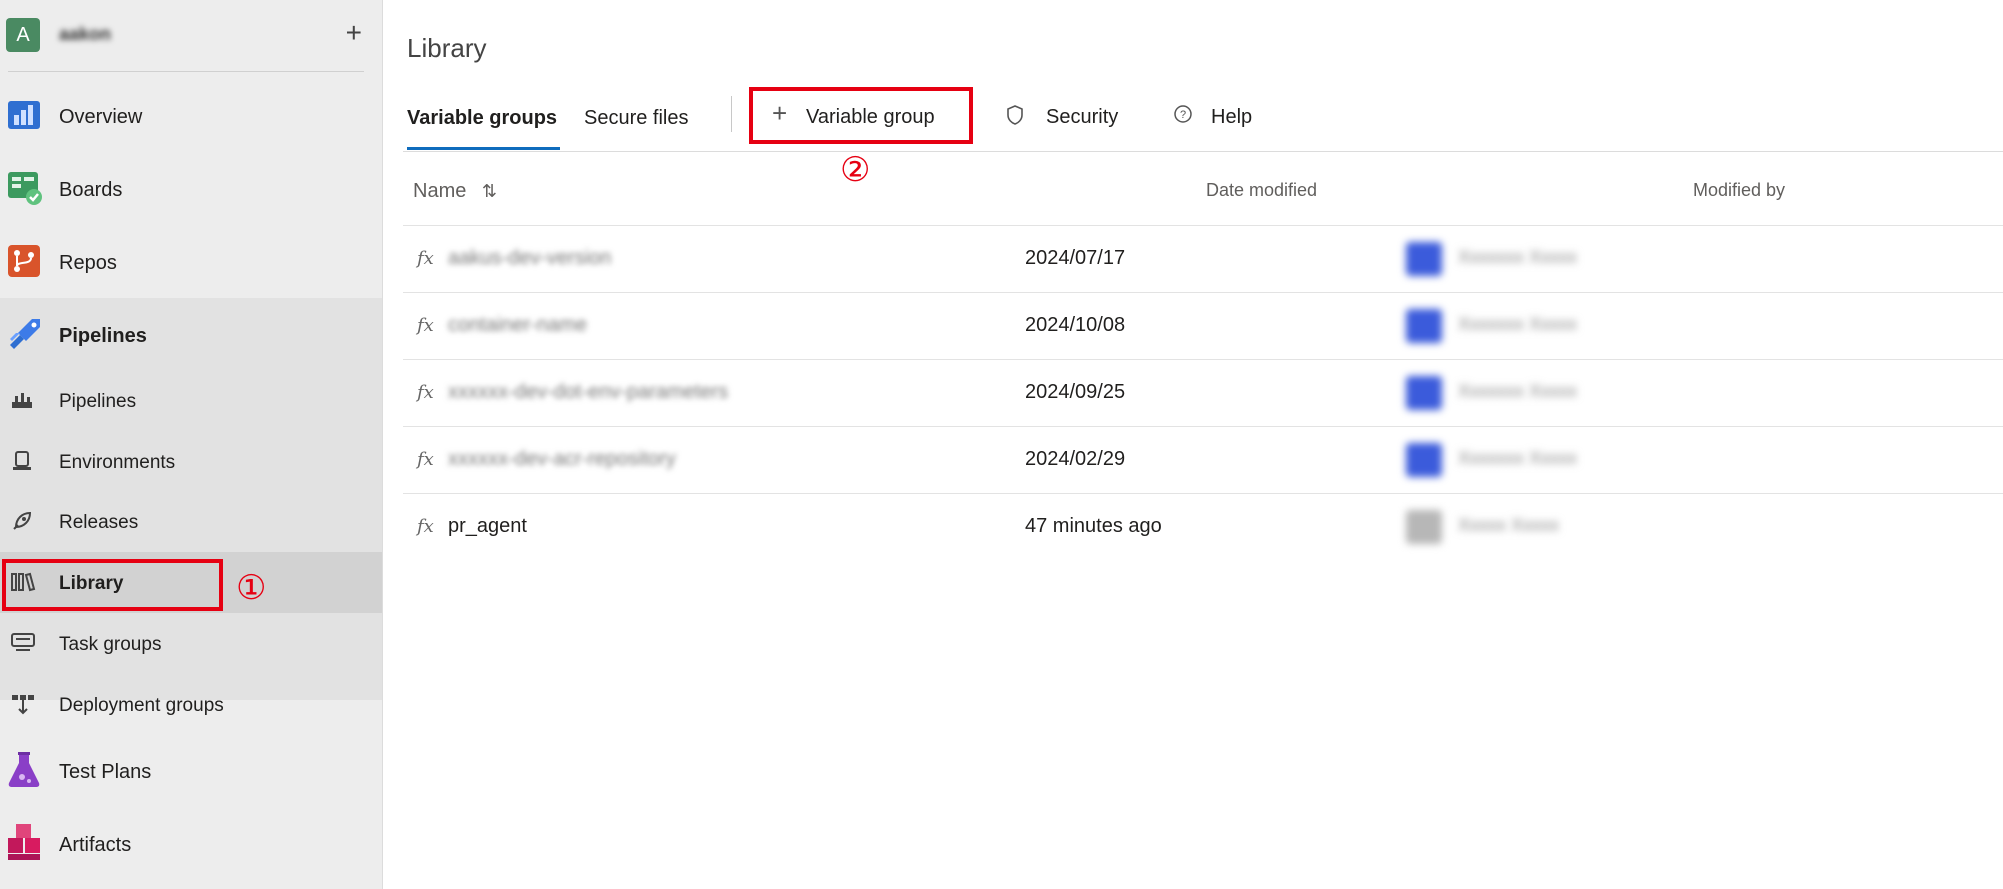 This screenshot has width=2003, height=889. I want to click on toolbar-divider, so click(731, 114).